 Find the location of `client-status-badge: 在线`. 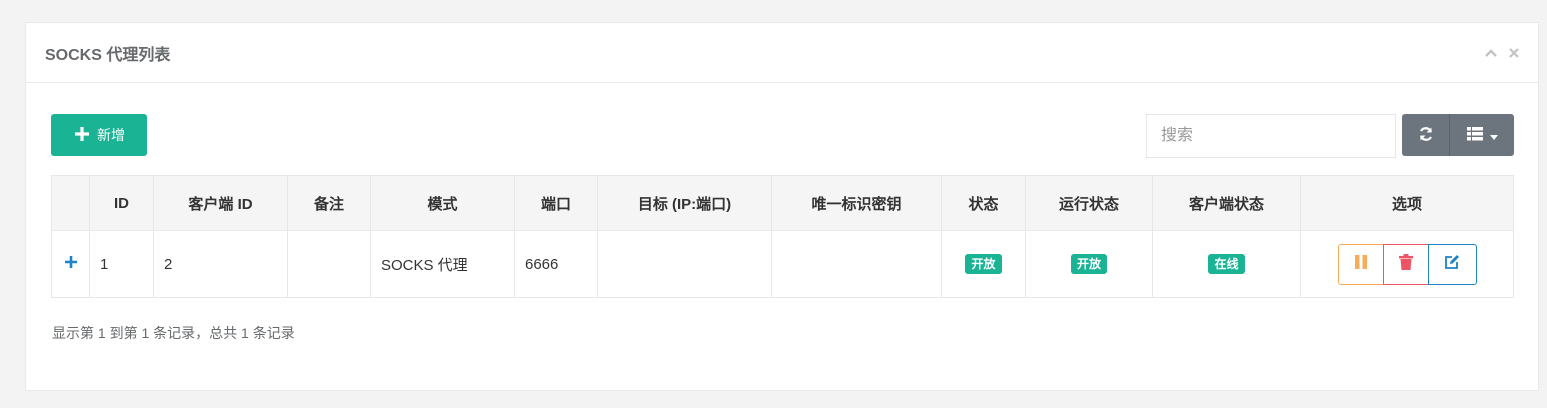

client-status-badge: 在线 is located at coordinates (1226, 264).